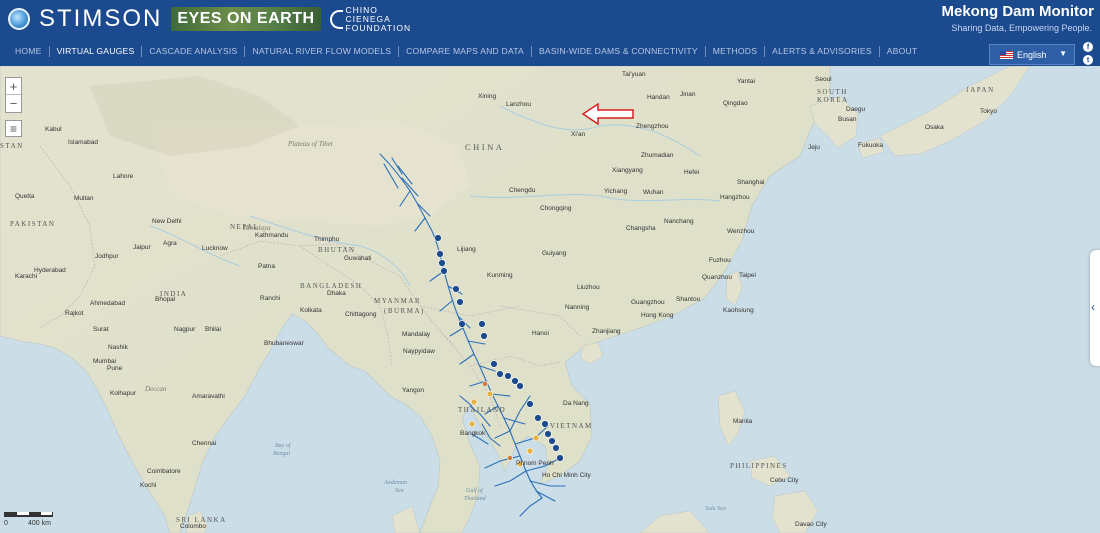 The width and height of the screenshot is (1100, 533). Describe the element at coordinates (554, 253) in the screenshot. I see `map-label-guiyang: Guiyang` at that location.